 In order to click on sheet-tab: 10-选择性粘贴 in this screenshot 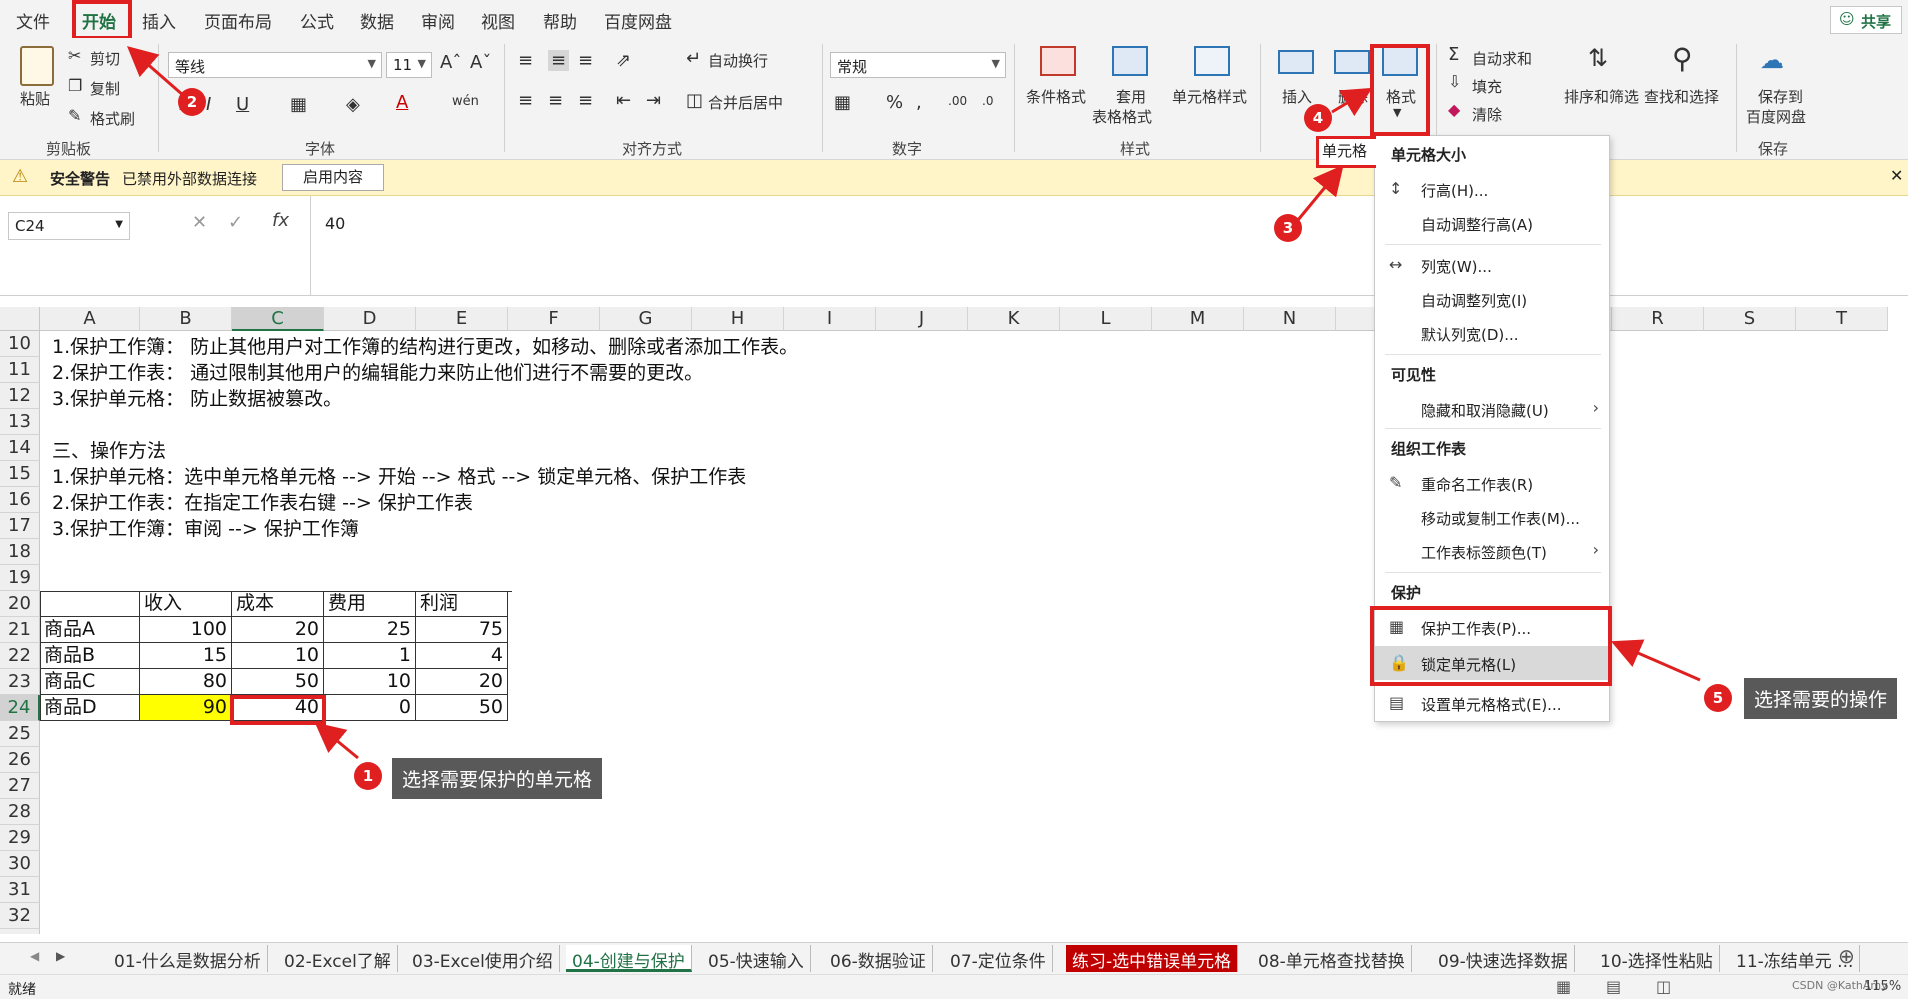, I will do `click(1657, 958)`.